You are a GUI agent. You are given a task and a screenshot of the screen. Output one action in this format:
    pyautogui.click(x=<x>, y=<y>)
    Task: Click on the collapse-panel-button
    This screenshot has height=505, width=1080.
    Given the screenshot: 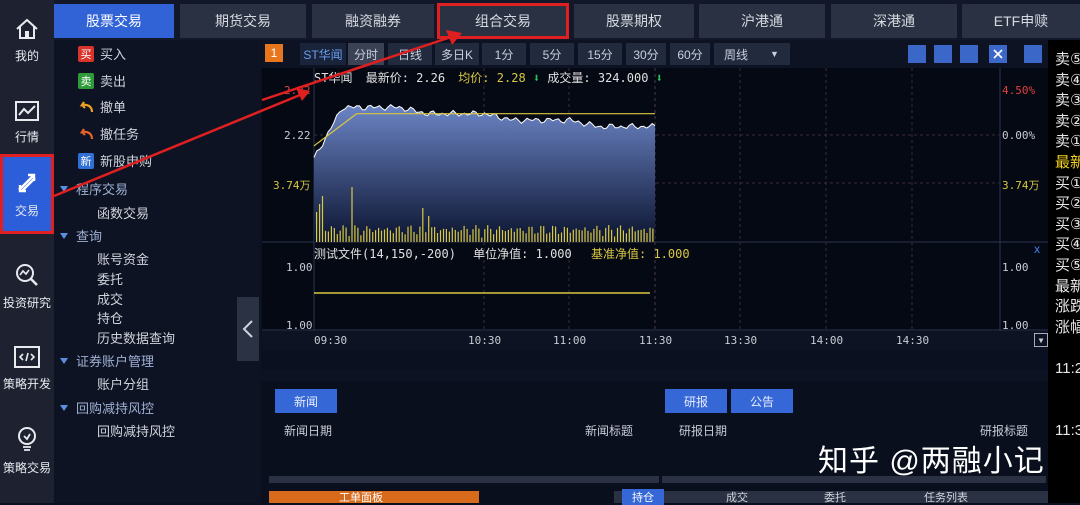 What is the action you would take?
    pyautogui.click(x=248, y=329)
    